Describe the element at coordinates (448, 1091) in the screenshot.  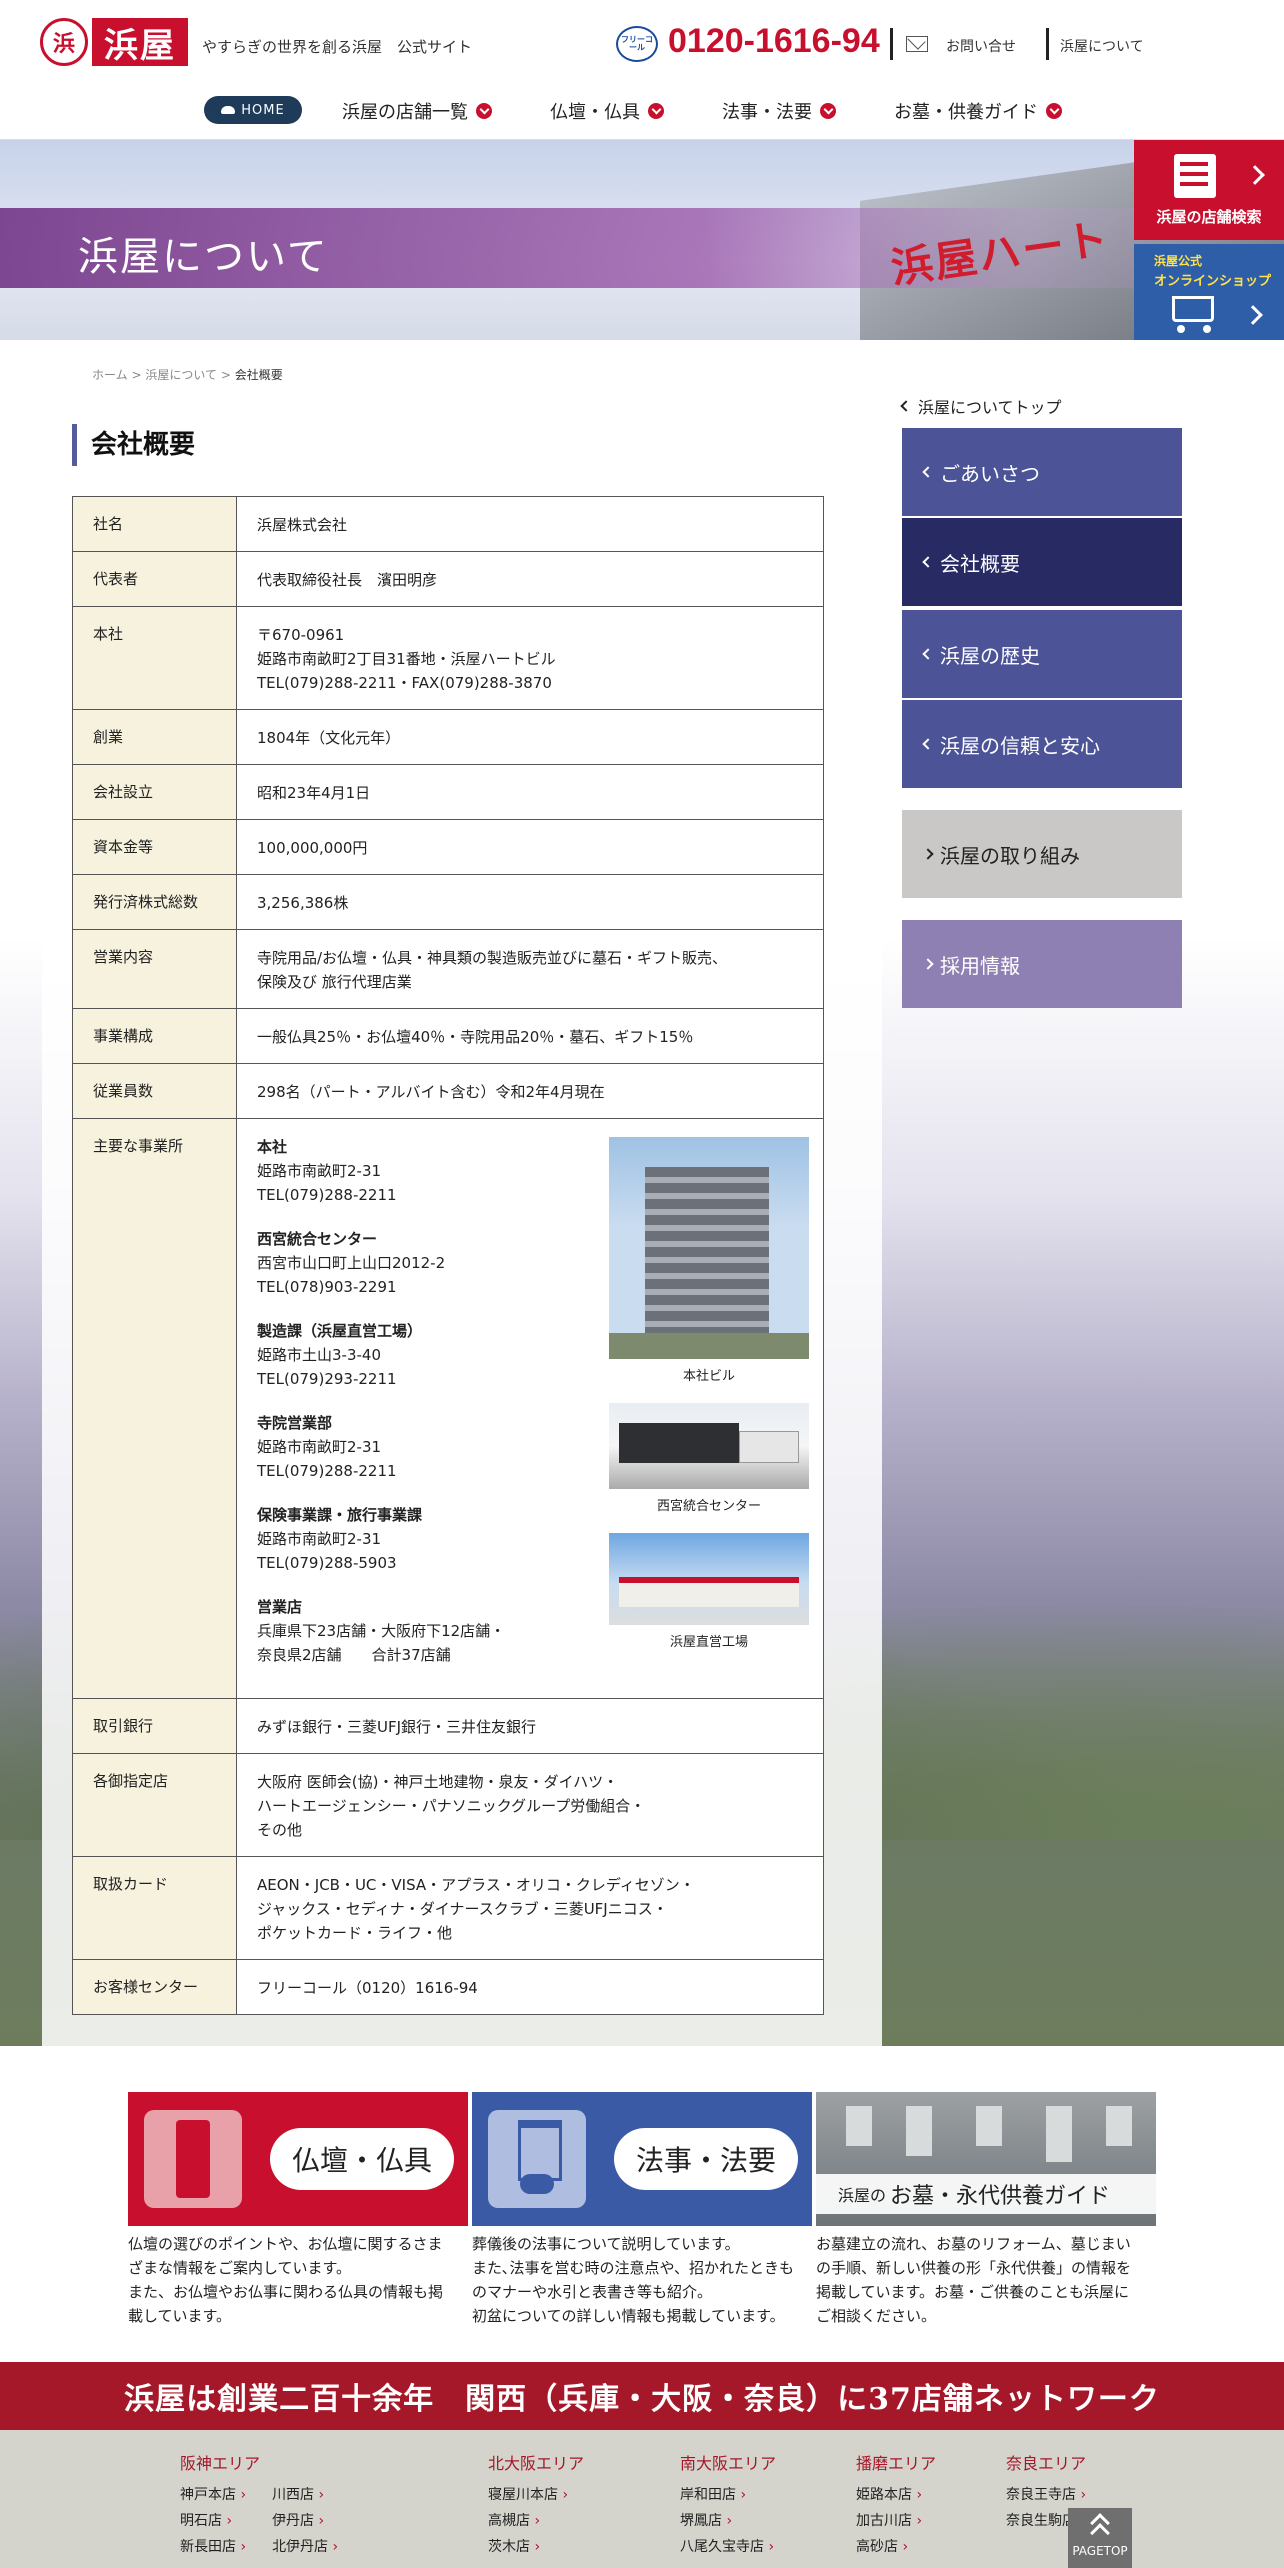
I see `table-row: 従業員数 298名（パート・アルバイト含む）令和2年4月現在` at that location.